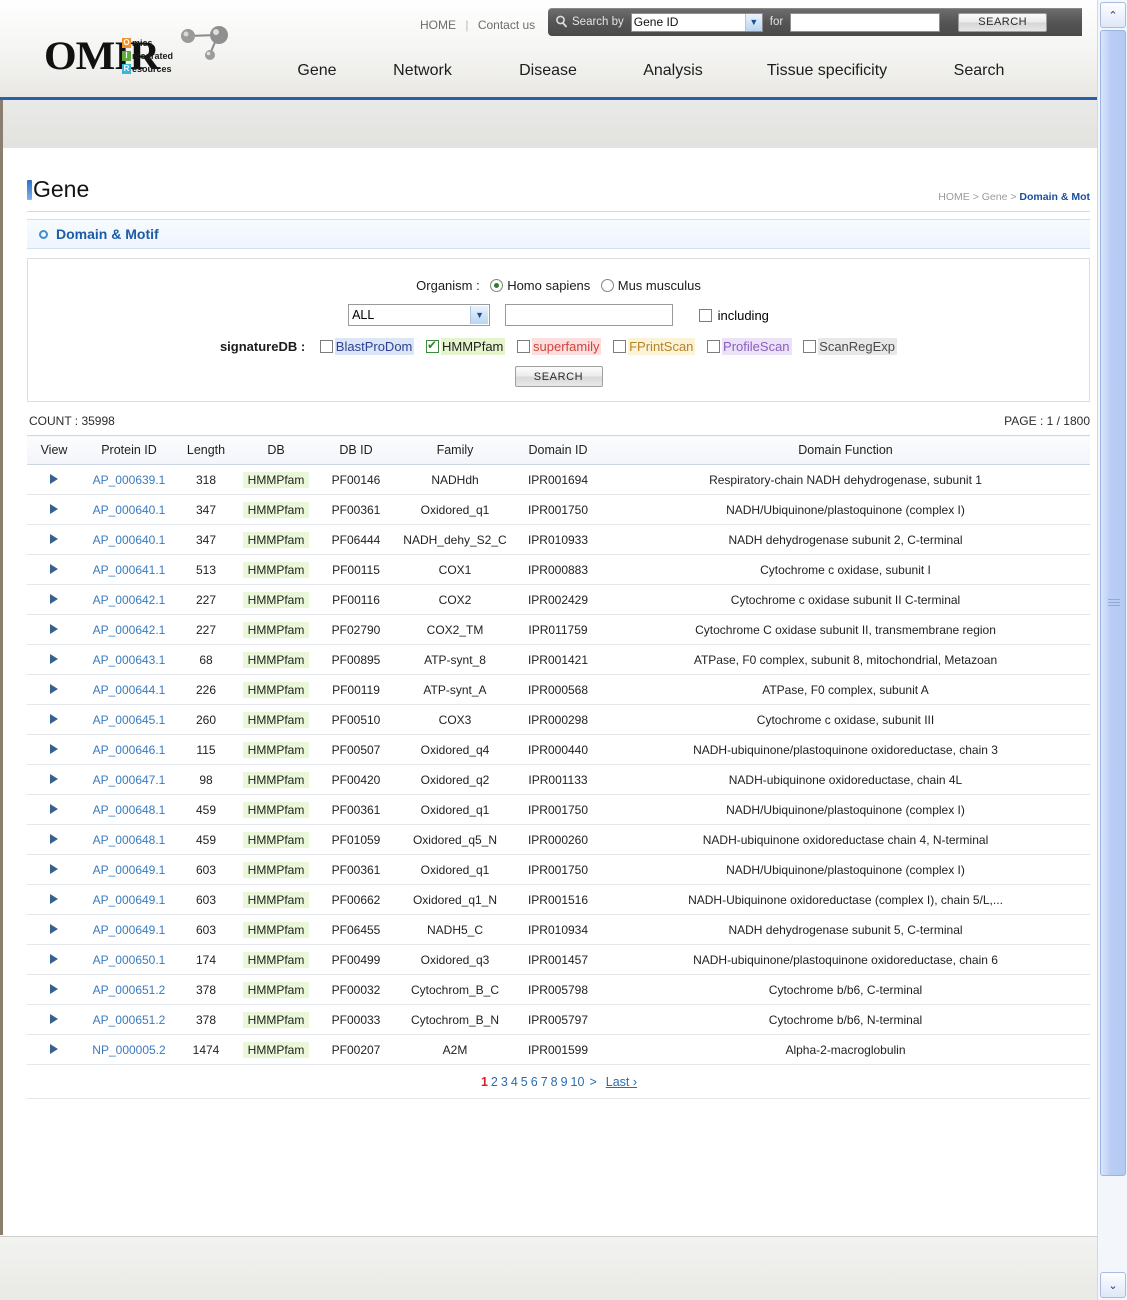  Describe the element at coordinates (524, 346) in the screenshot. I see `checkbox-superfamily` at that location.